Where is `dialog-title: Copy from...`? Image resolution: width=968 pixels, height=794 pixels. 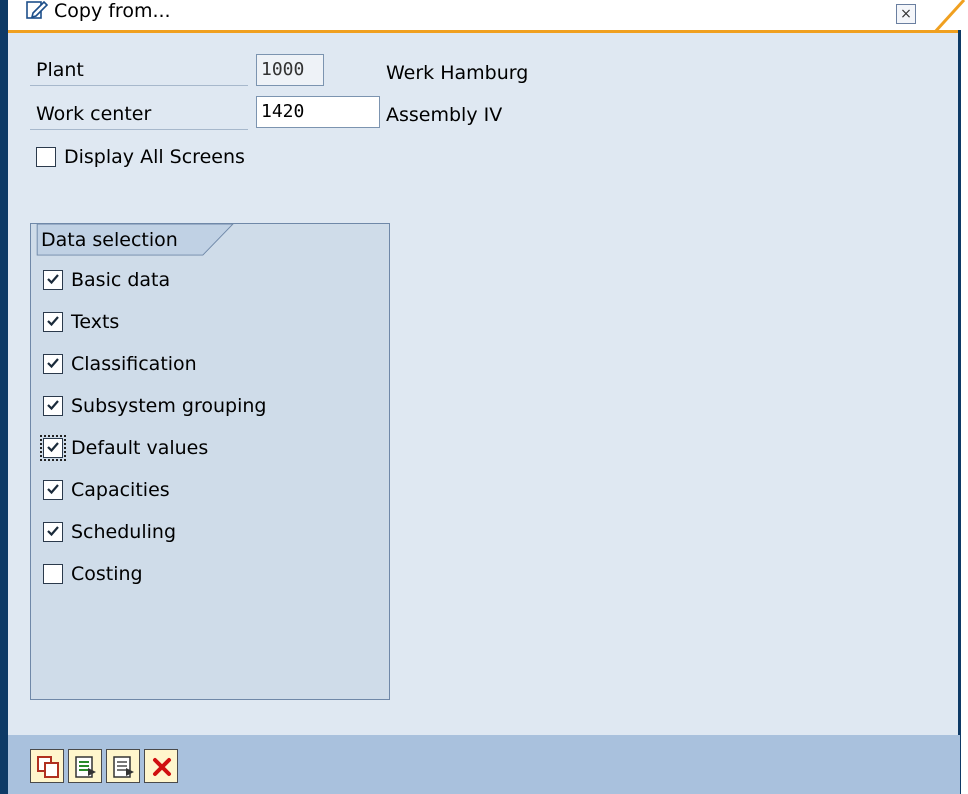 dialog-title: Copy from... is located at coordinates (112, 11).